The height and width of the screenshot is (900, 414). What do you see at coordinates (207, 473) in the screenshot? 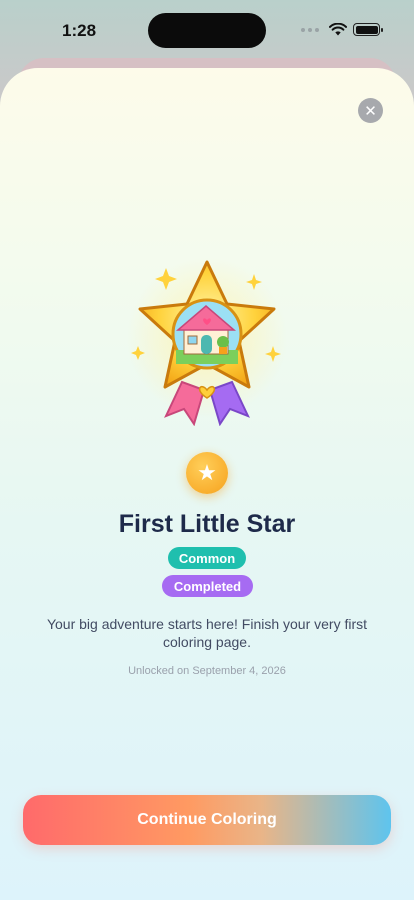
I see `star-icon: ★` at bounding box center [207, 473].